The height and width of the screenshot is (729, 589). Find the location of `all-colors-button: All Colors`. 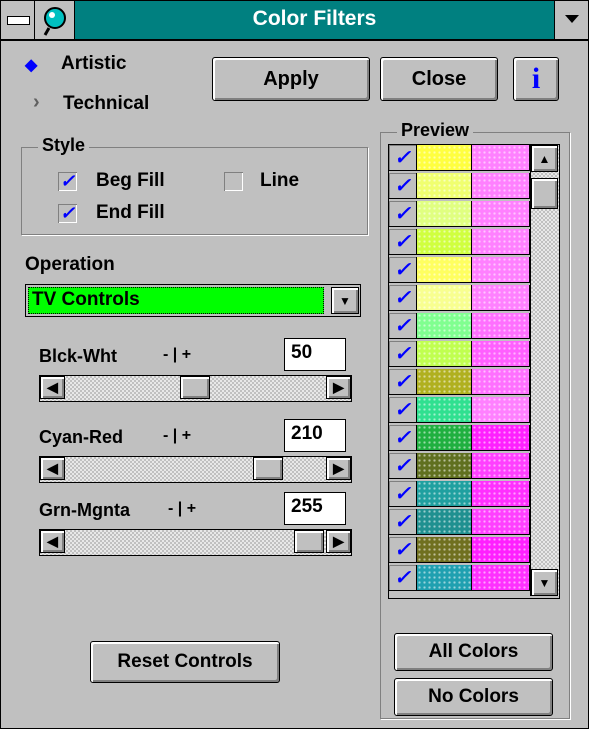

all-colors-button: All Colors is located at coordinates (473, 652).